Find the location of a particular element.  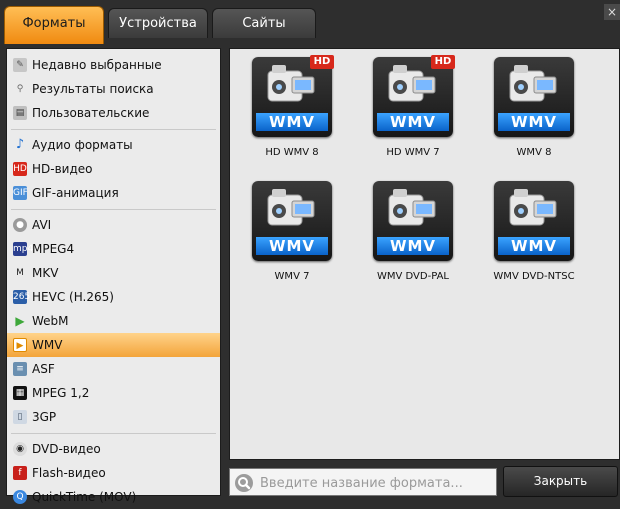

flash-icon: f is located at coordinates (20, 473).